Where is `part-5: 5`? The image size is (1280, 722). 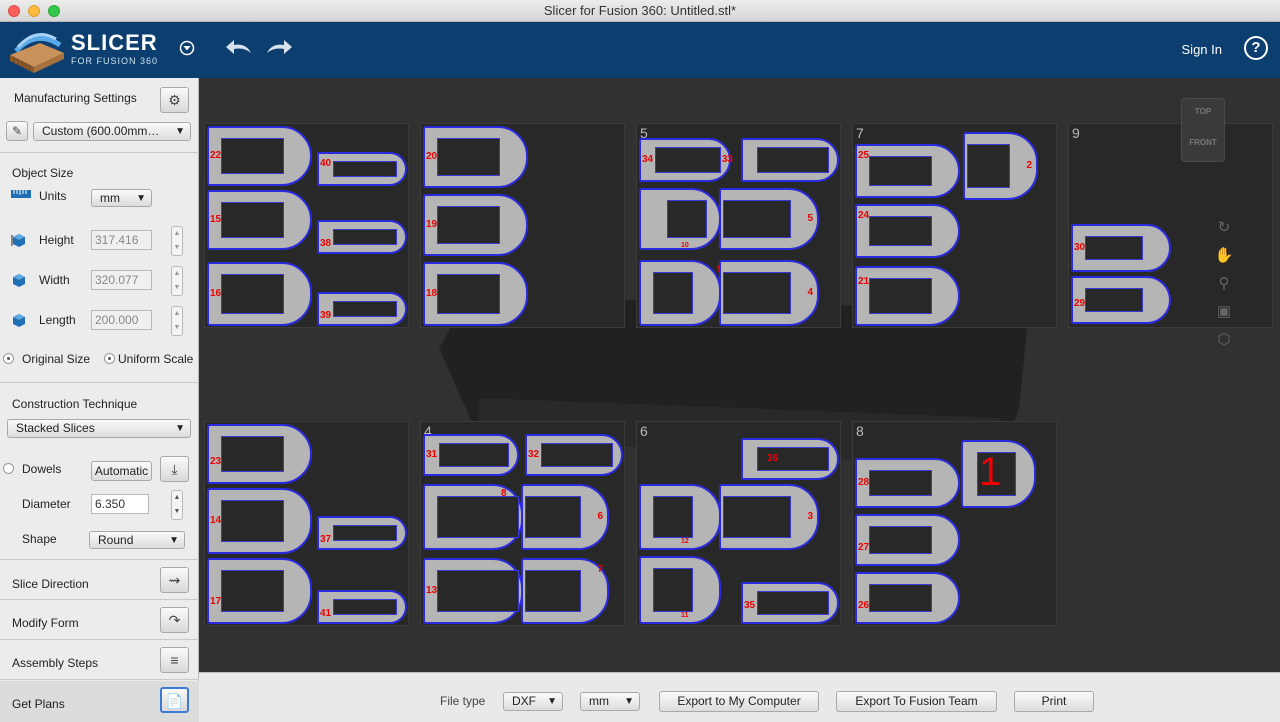 part-5: 5 is located at coordinates (769, 219).